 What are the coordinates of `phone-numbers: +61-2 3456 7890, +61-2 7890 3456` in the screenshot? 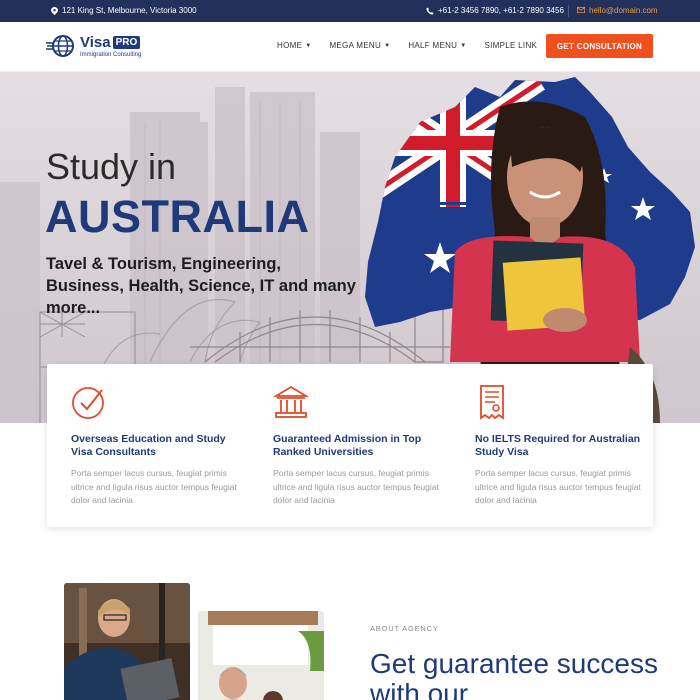 It's located at (501, 10).